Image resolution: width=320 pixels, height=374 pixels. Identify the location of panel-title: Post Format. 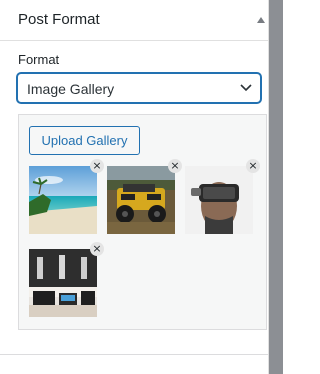
(59, 19).